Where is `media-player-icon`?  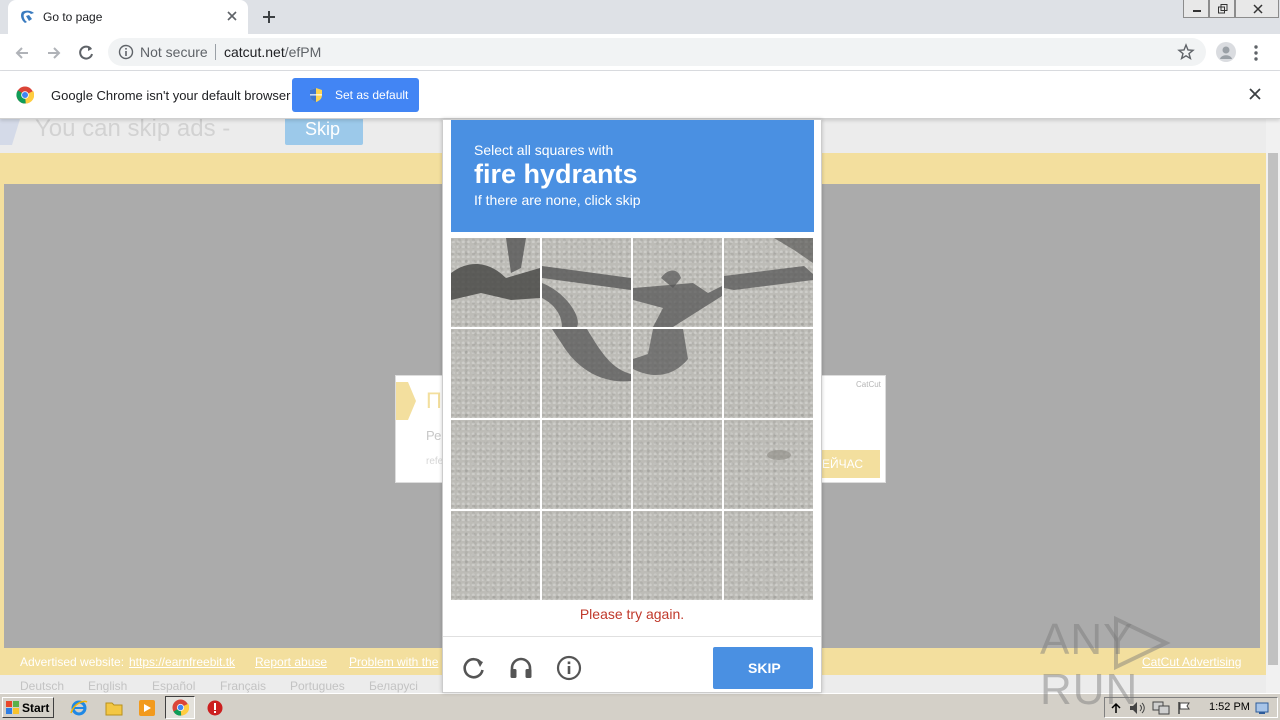 media-player-icon is located at coordinates (147, 708).